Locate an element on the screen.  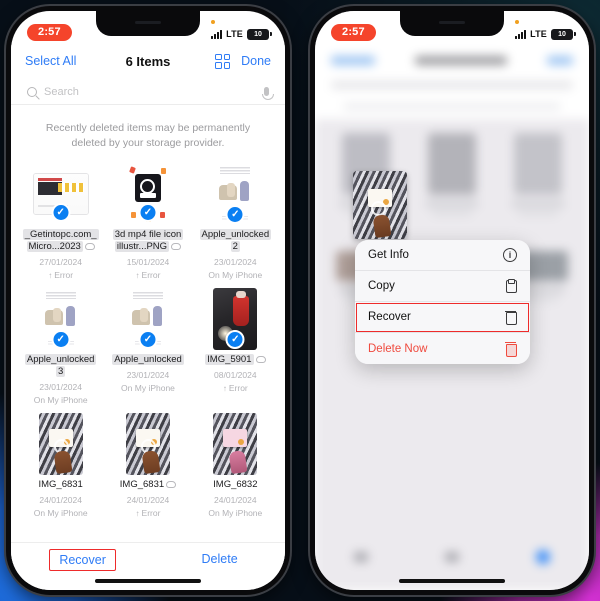
navigation-bar: Select All 6 Items Done is located at coordinates (148, 61).